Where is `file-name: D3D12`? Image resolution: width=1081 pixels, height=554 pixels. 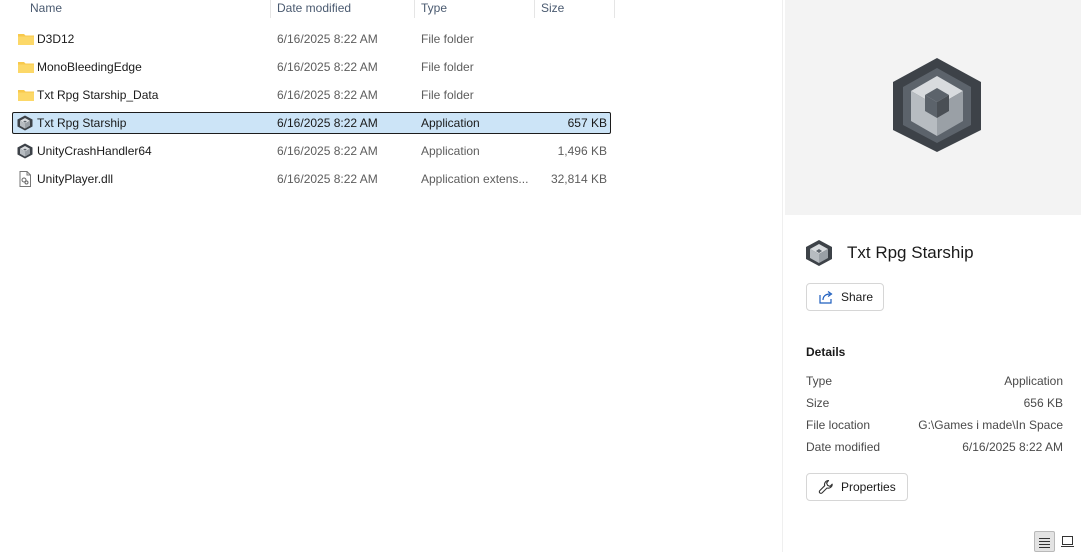
file-name: D3D12 is located at coordinates (56, 39).